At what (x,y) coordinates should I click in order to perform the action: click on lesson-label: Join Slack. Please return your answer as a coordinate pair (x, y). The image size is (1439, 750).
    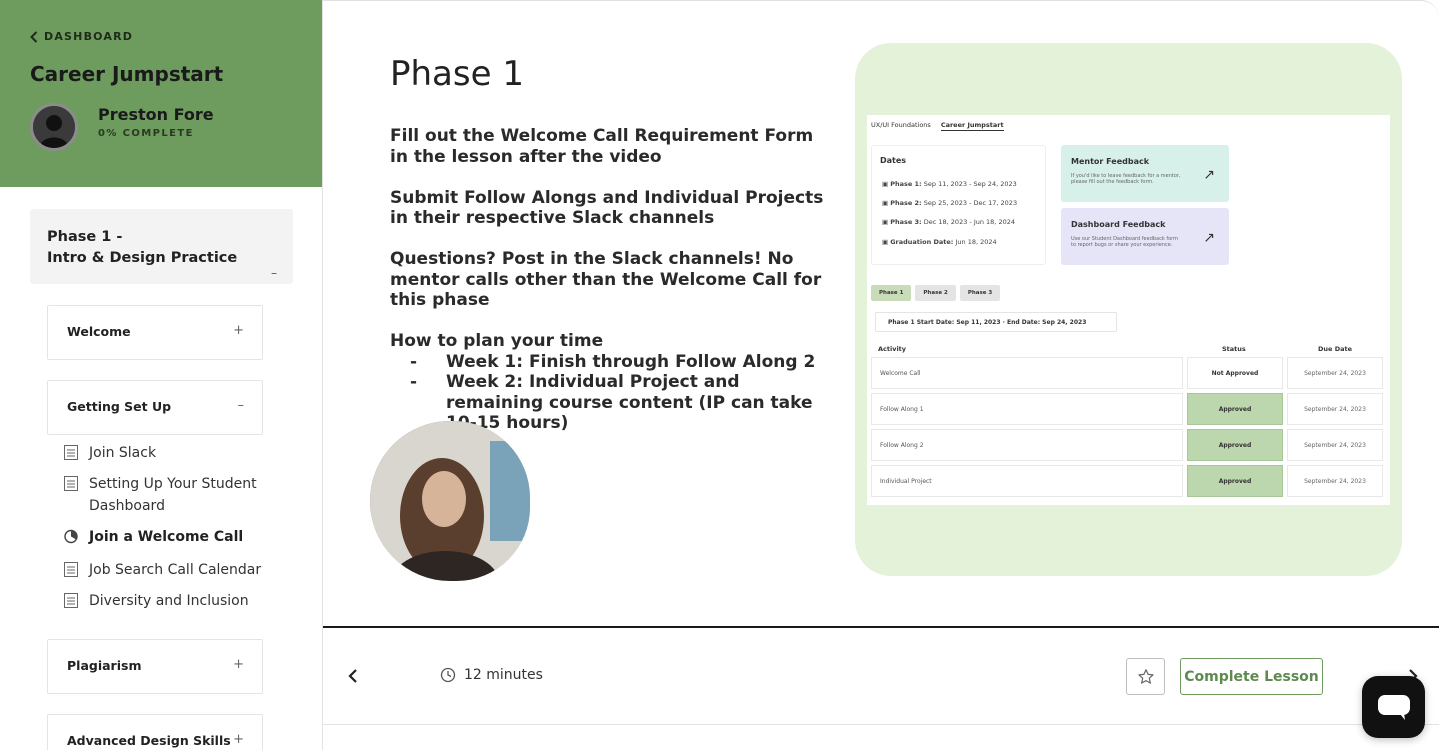
    Looking at the image, I should click on (123, 453).